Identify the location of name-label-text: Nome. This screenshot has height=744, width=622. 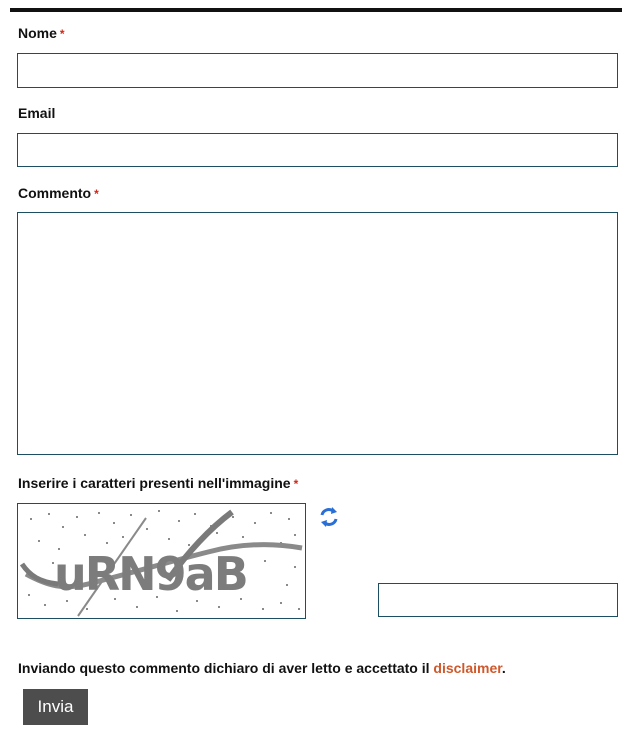
(37, 33).